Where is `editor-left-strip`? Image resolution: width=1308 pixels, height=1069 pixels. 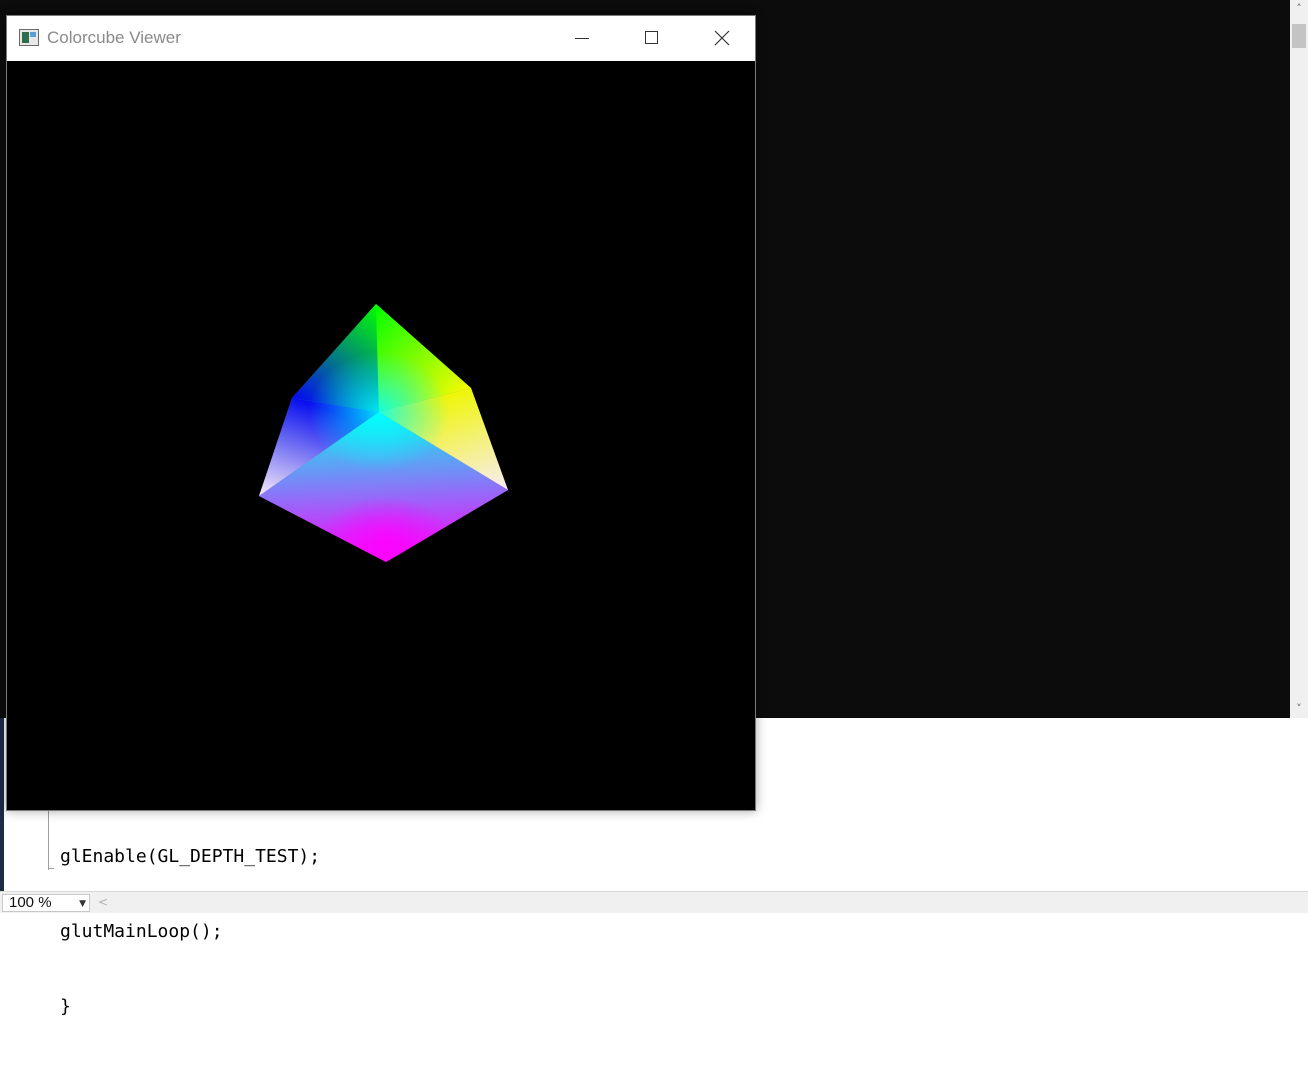 editor-left-strip is located at coordinates (2, 804).